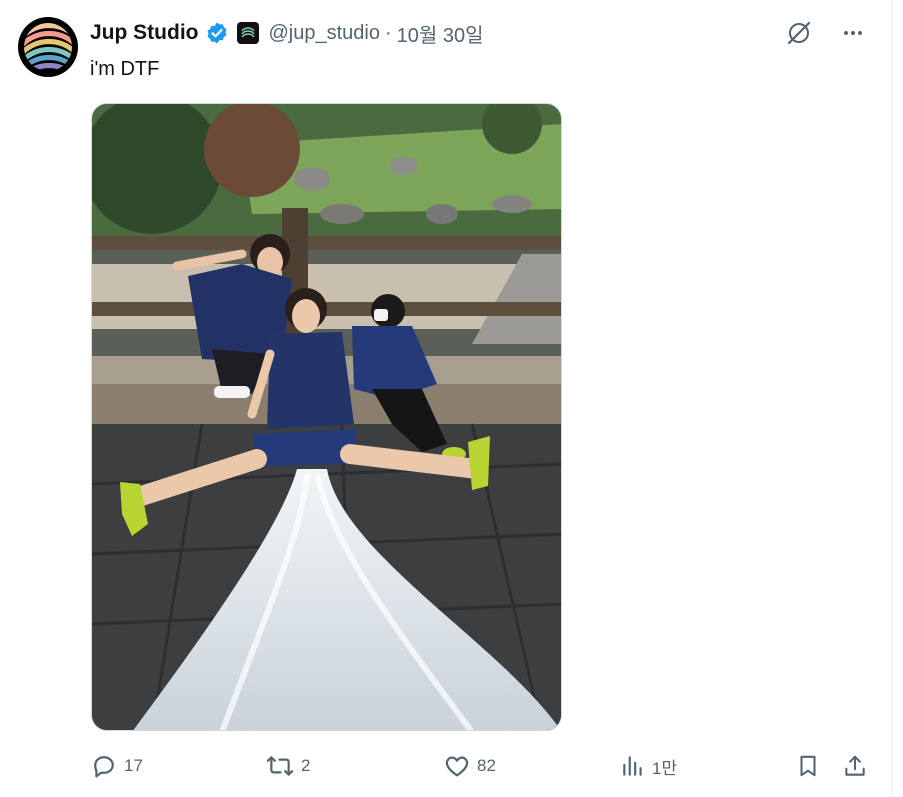 The image size is (903, 797). What do you see at coordinates (144, 33) in the screenshot?
I see `display-name: Jup Studio` at bounding box center [144, 33].